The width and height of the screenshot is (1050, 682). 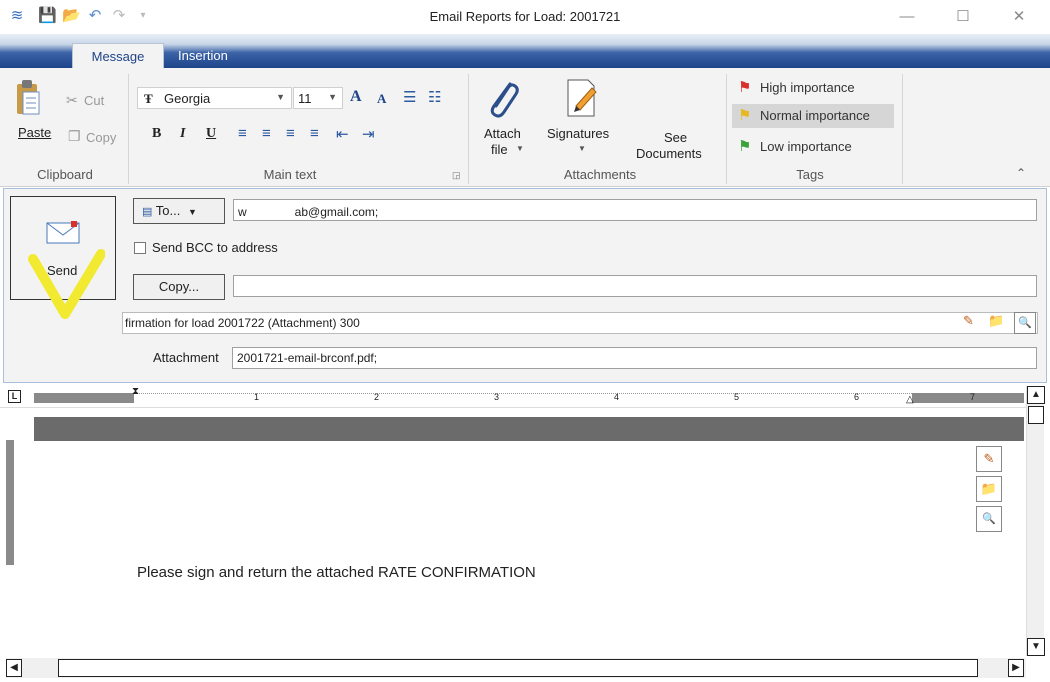 I want to click on ruler-mark: 1, so click(x=257, y=397).